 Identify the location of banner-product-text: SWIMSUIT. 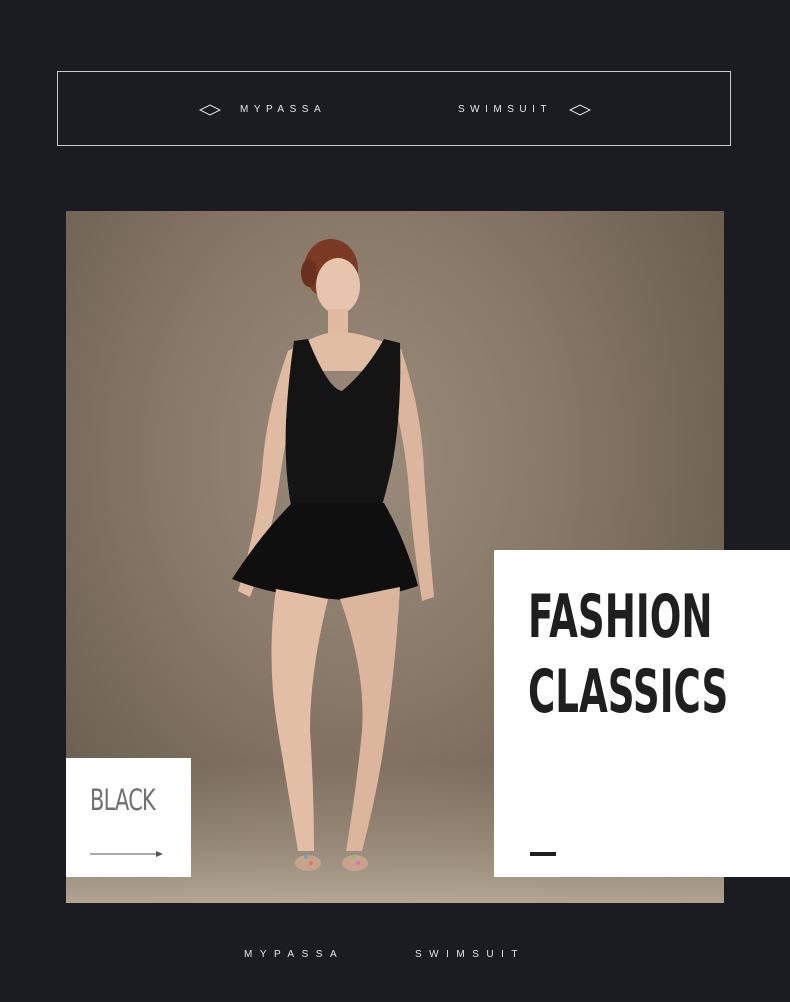
(505, 109).